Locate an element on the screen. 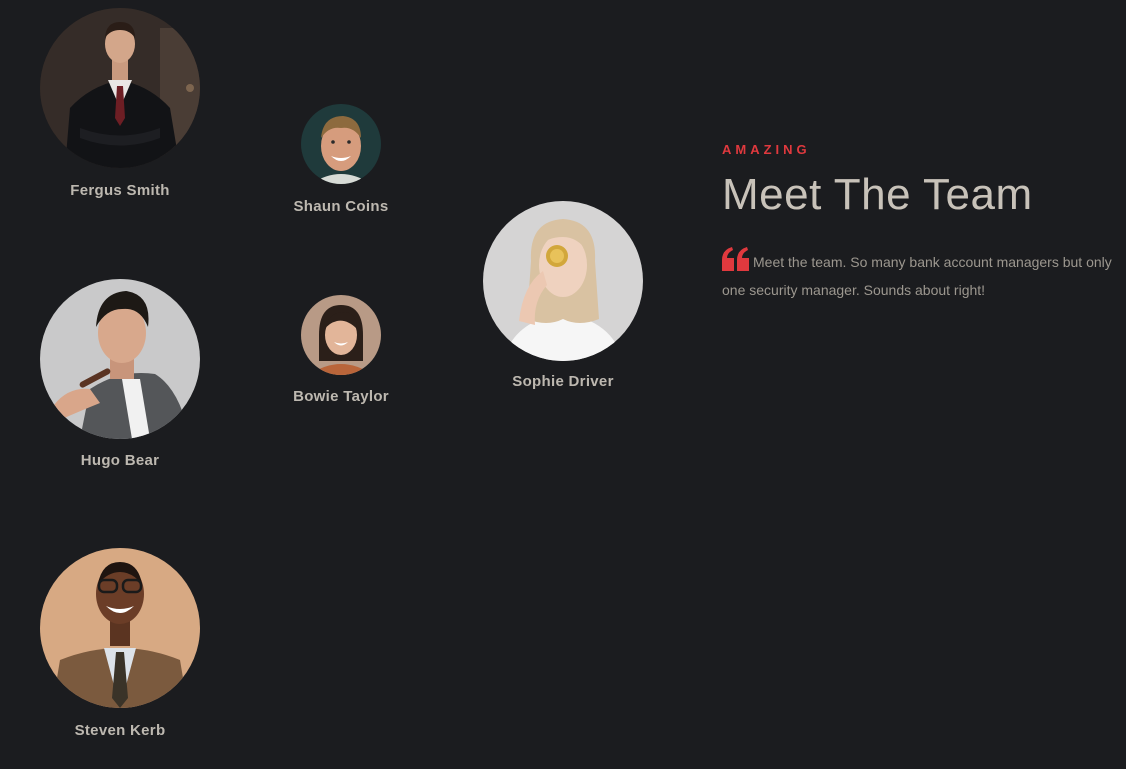 This screenshot has width=1126, height=769. avatar-steven-kerb is located at coordinates (120, 628).